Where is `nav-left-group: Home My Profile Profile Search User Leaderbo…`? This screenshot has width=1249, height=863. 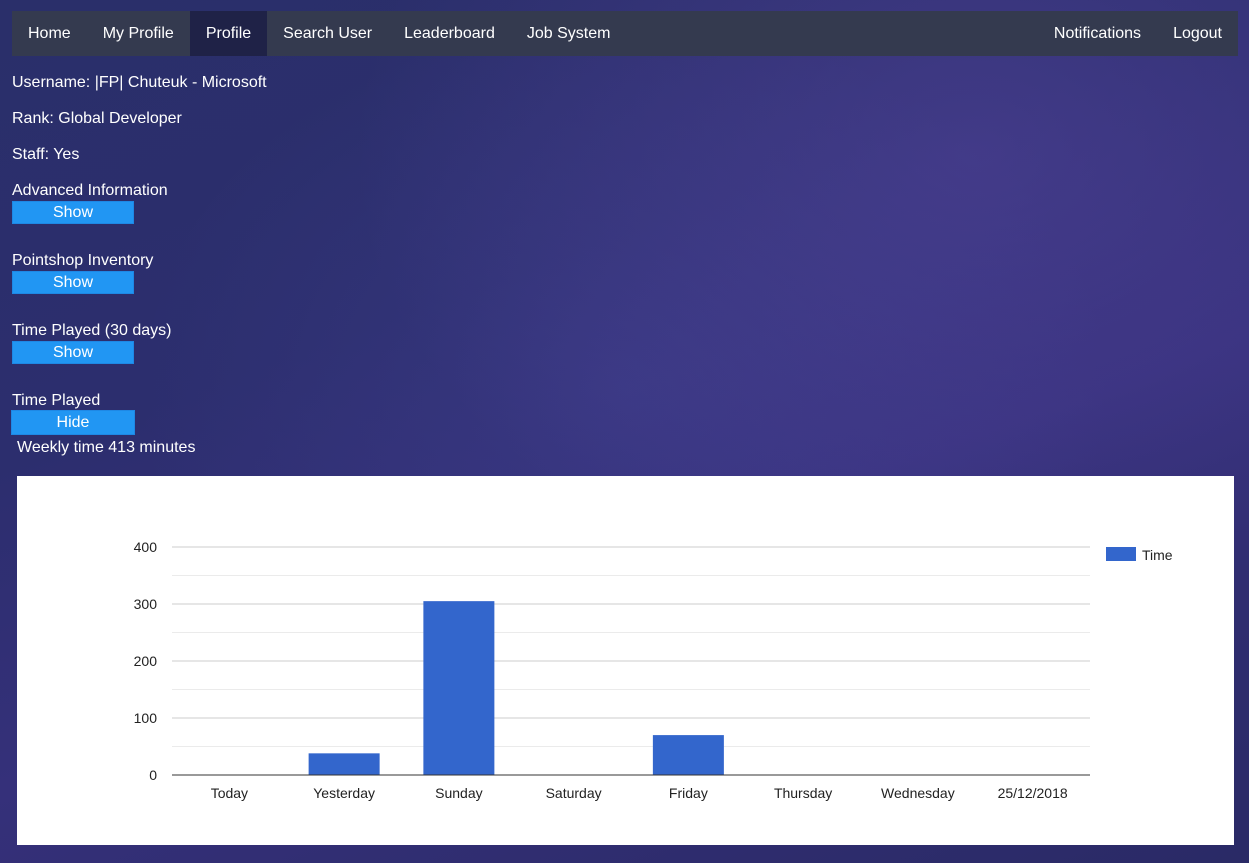 nav-left-group: Home My Profile Profile Search User Leaderbo… is located at coordinates (319, 33).